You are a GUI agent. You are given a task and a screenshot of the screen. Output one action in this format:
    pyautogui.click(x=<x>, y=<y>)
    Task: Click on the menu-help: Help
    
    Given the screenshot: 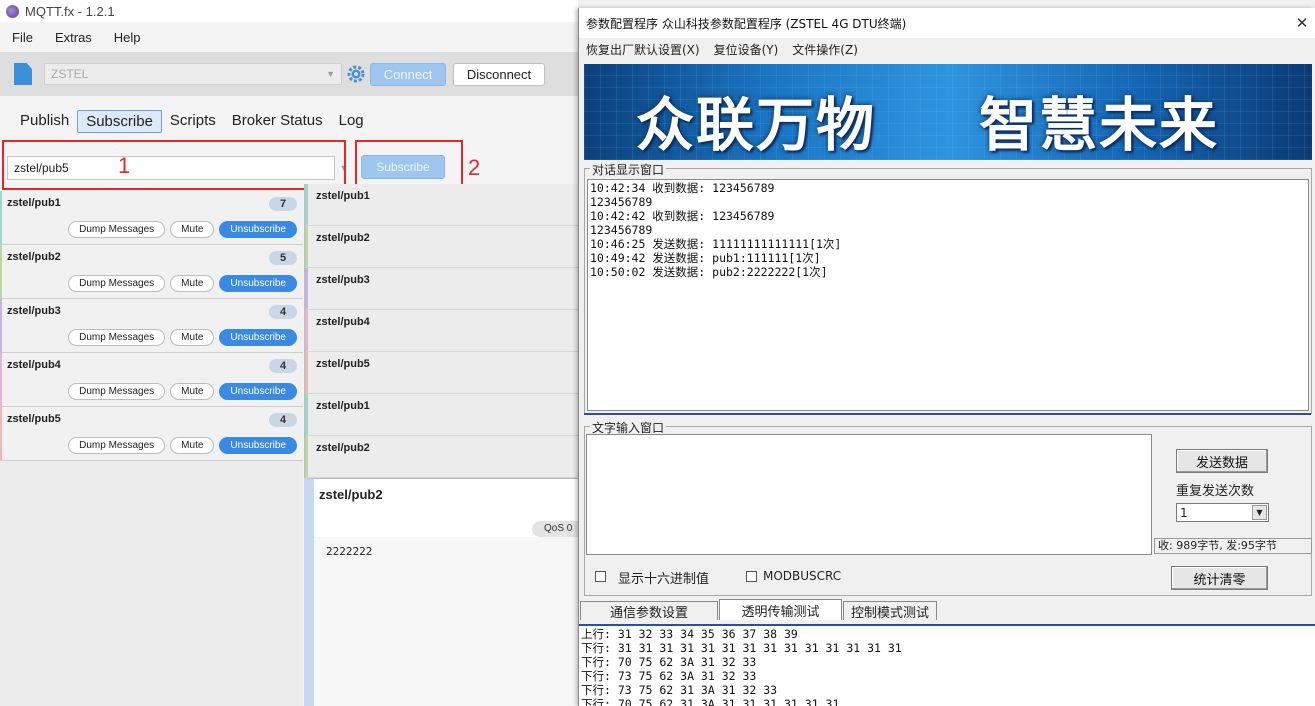 What is the action you would take?
    pyautogui.click(x=127, y=37)
    